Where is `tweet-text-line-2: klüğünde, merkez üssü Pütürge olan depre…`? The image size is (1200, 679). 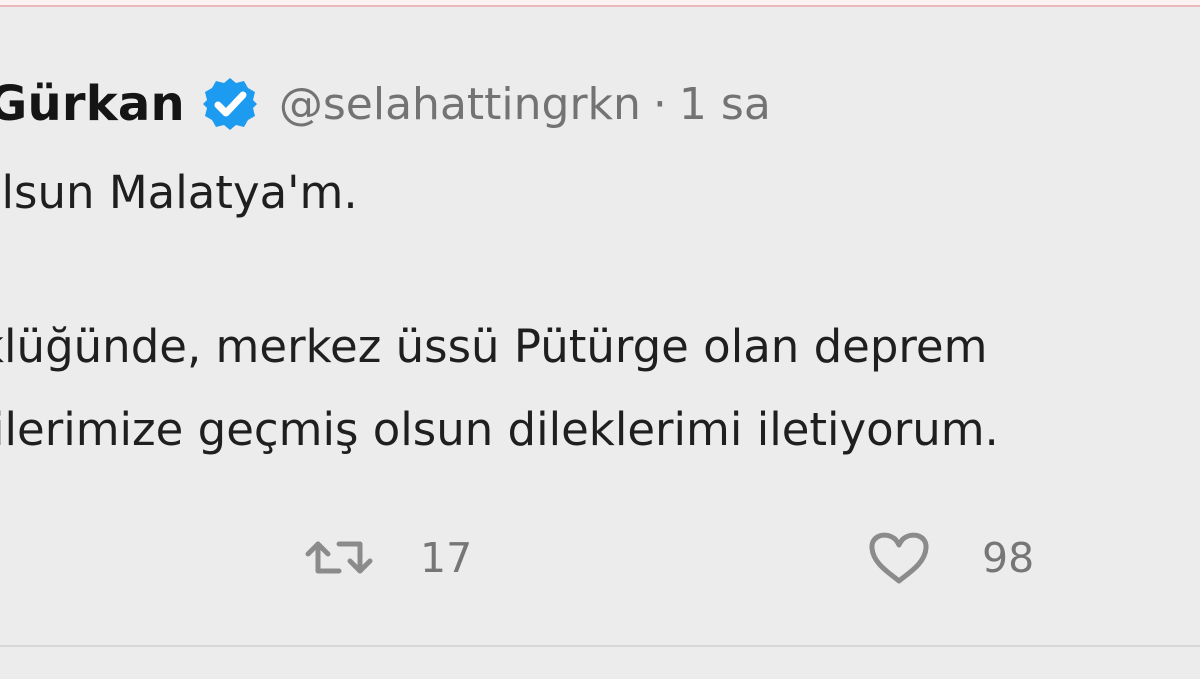
tweet-text-line-2: klüğünde, merkez üssü Pütürge olan depre… is located at coordinates (494, 346).